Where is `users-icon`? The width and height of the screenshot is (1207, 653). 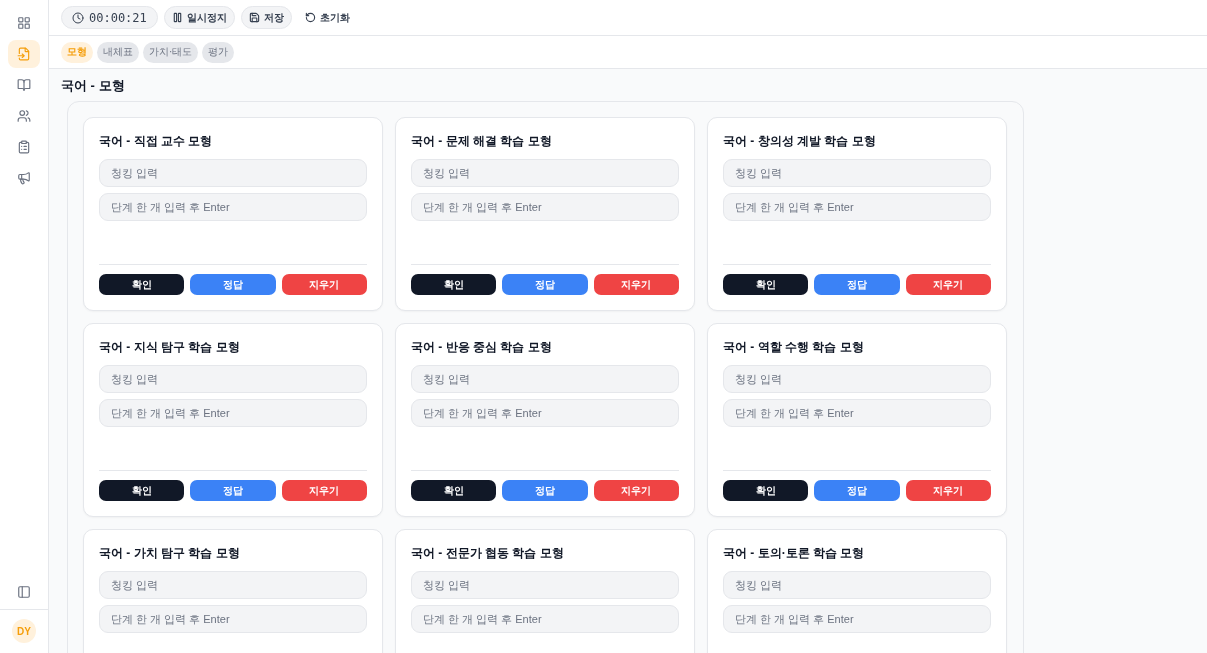
users-icon is located at coordinates (24, 116).